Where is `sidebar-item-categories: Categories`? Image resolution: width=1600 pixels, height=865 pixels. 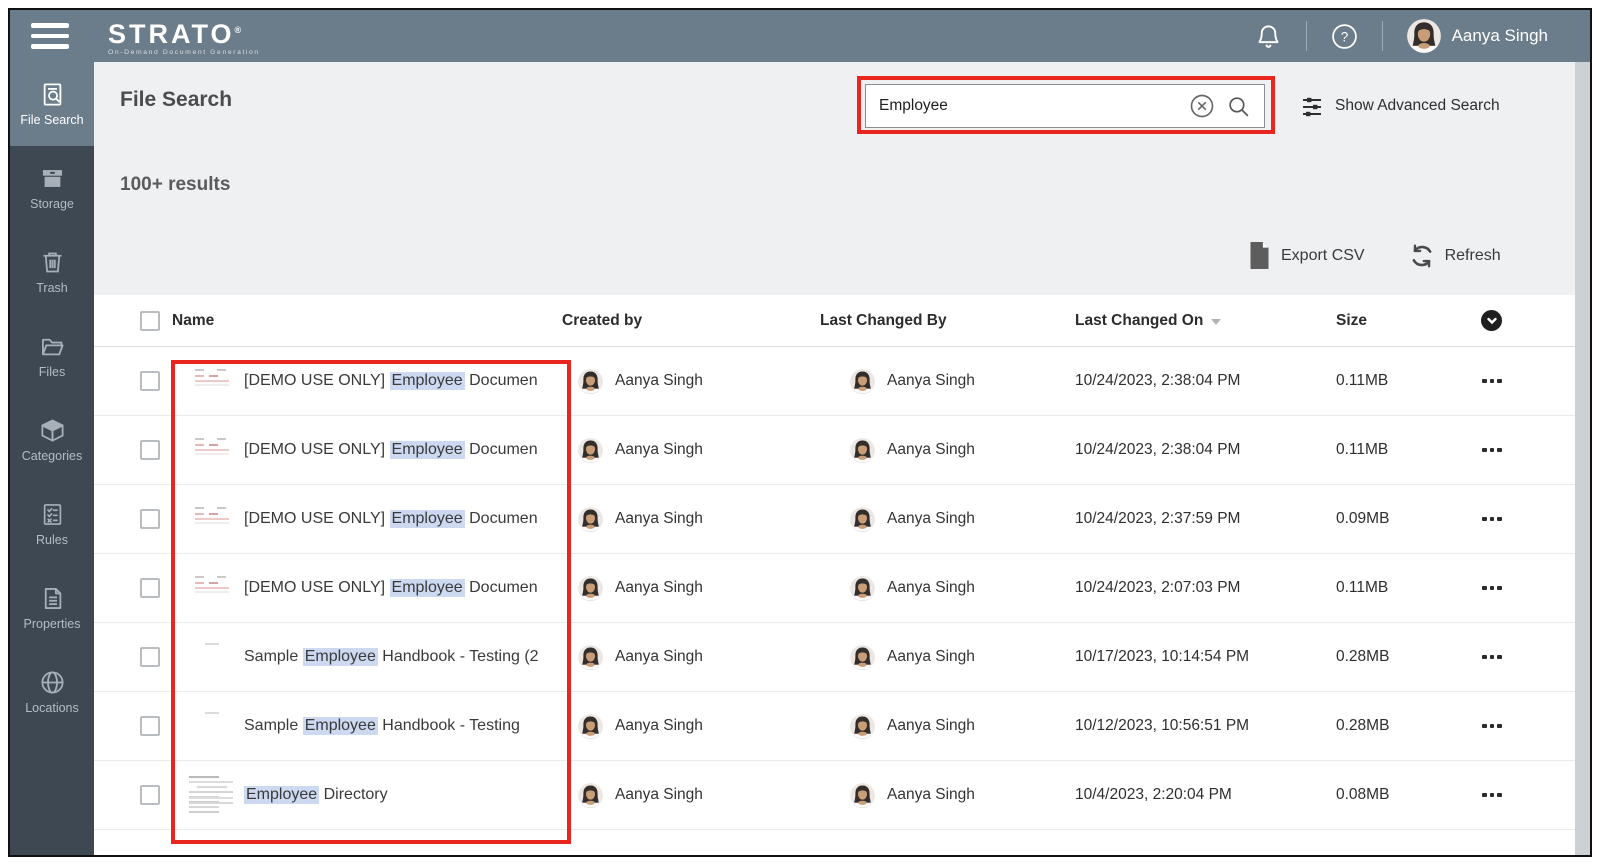 sidebar-item-categories: Categories is located at coordinates (52, 440).